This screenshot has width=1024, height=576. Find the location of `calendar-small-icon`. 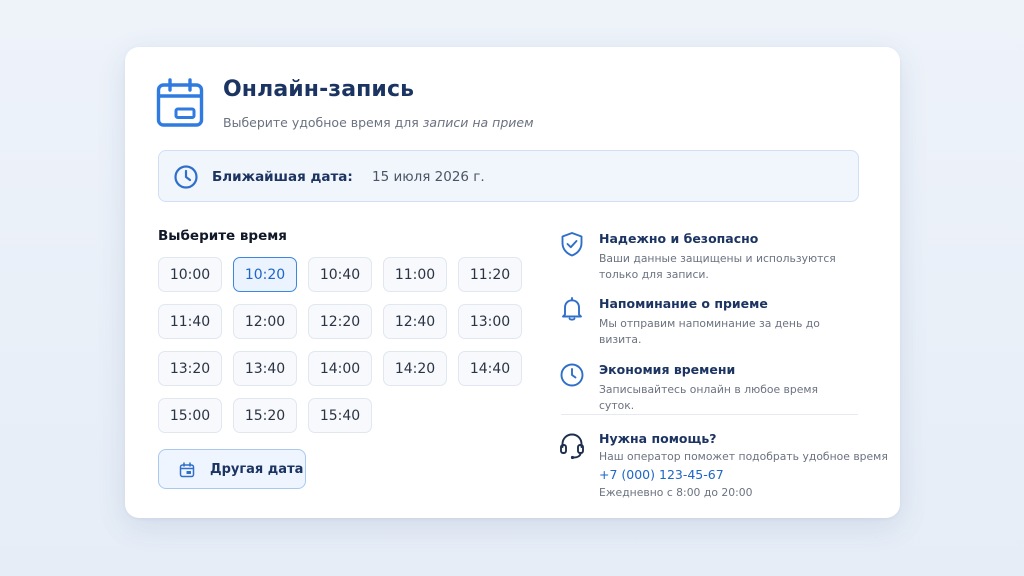

calendar-small-icon is located at coordinates (187, 470).